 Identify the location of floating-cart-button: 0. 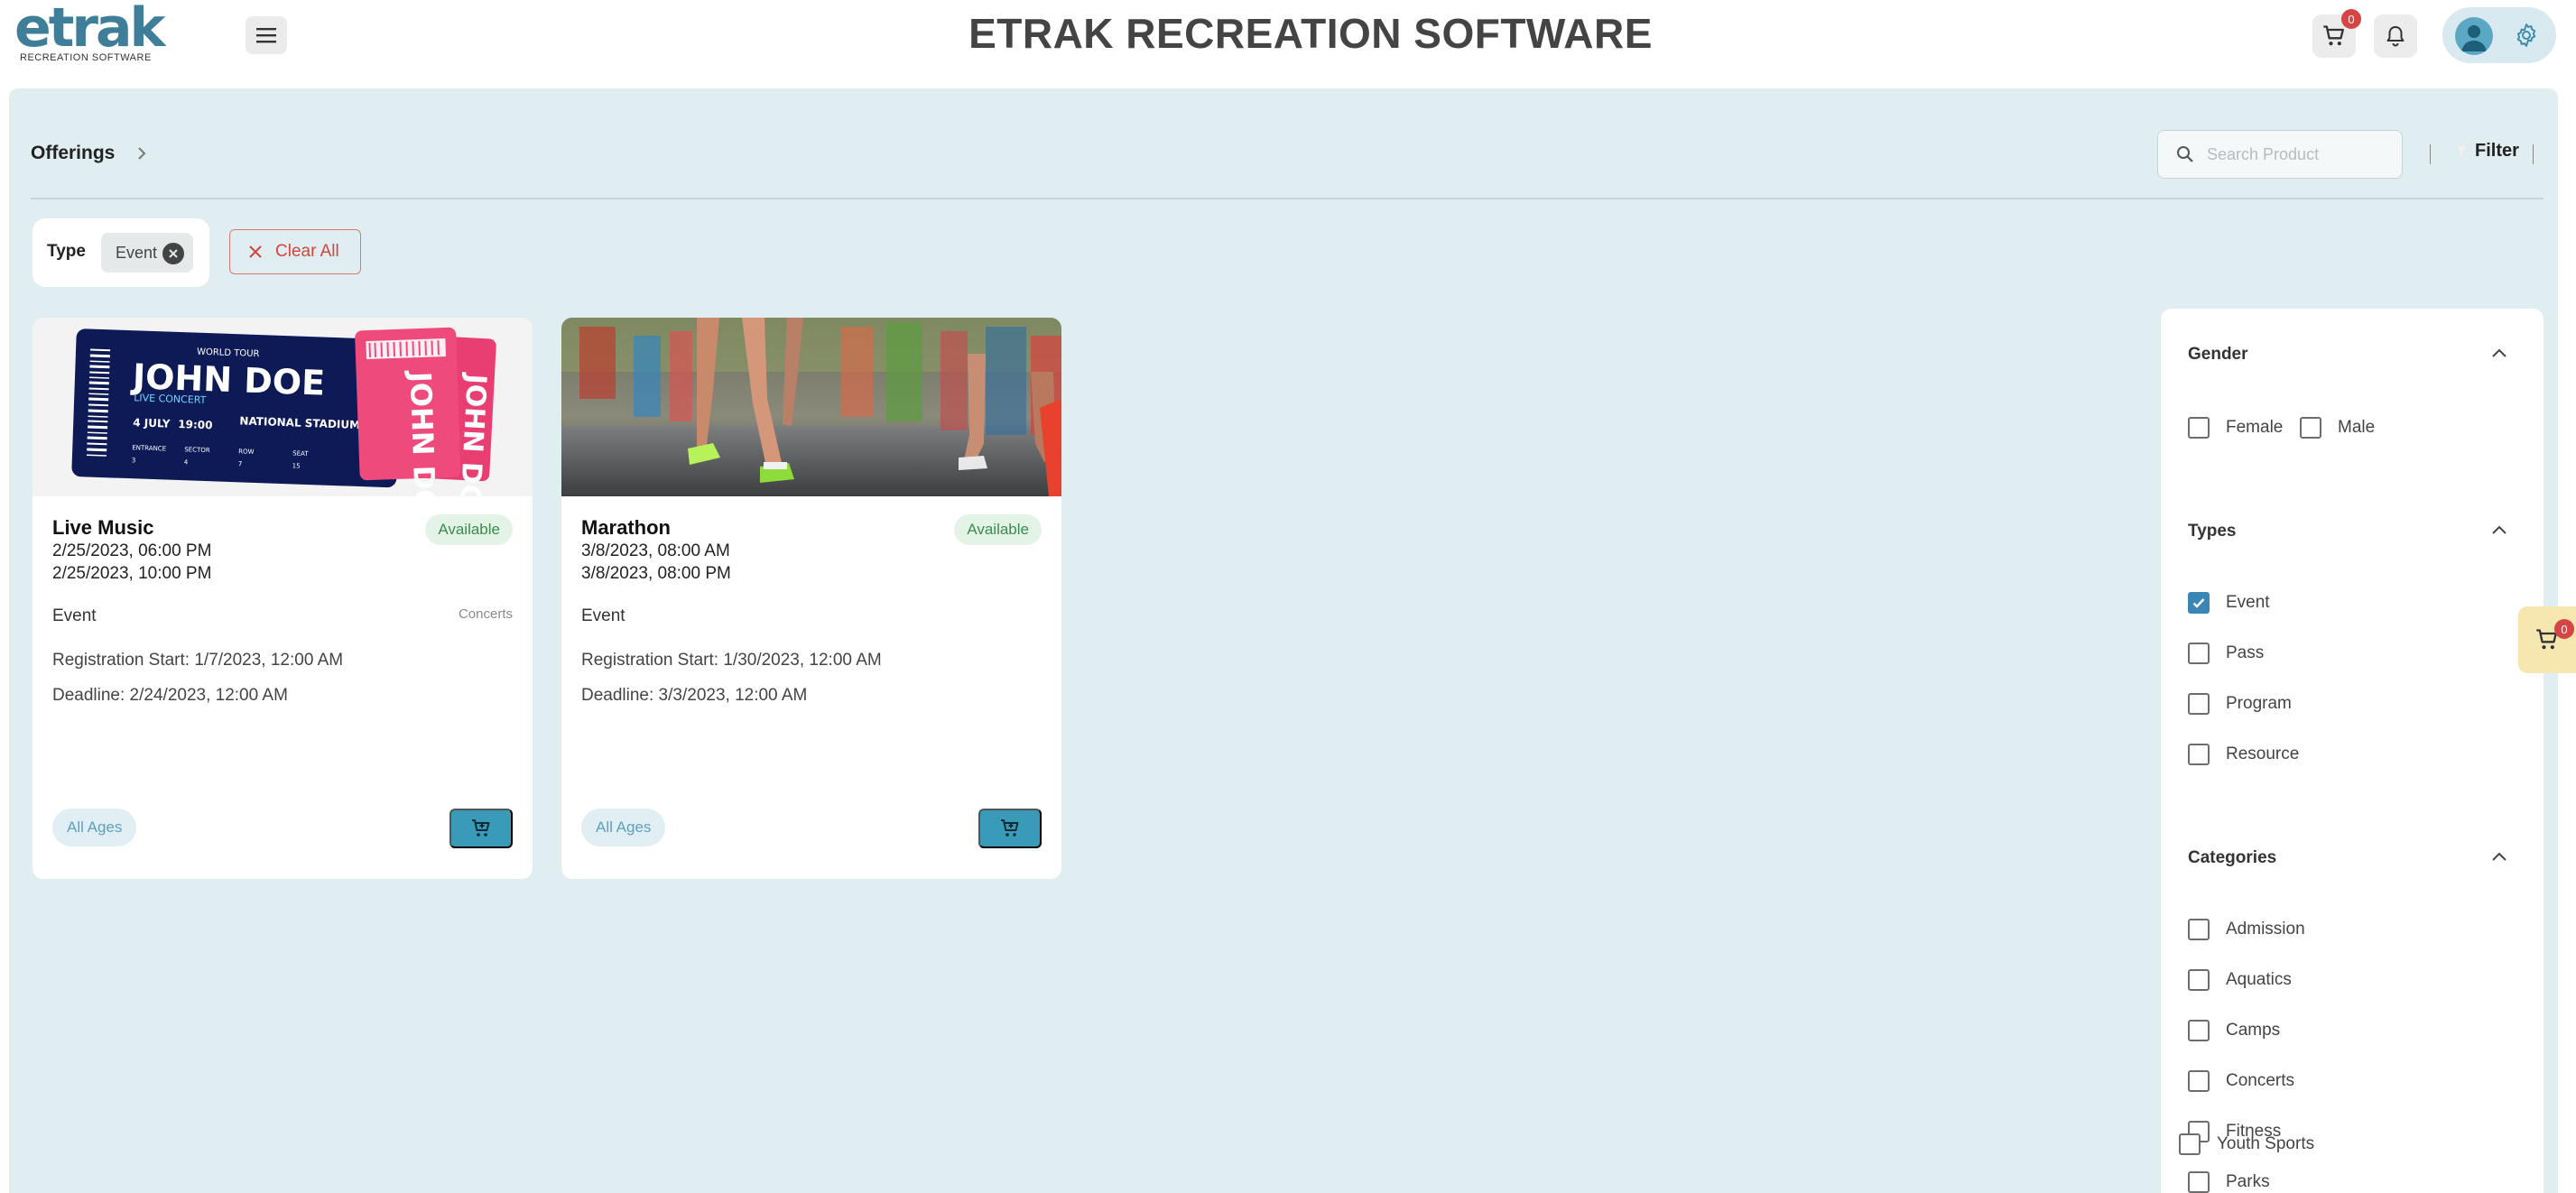
(2547, 639).